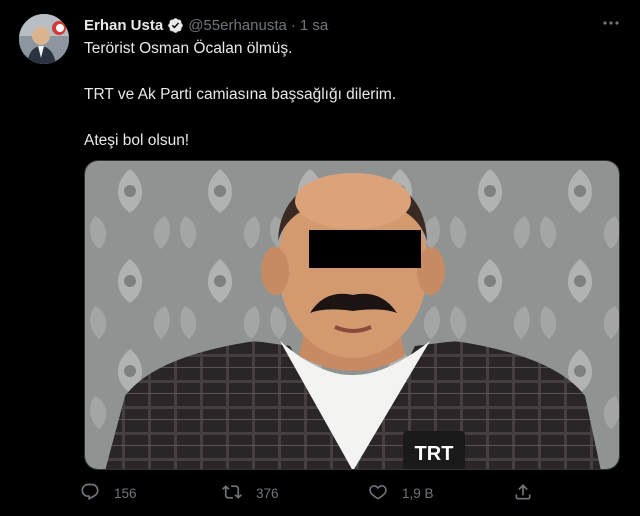 The height and width of the screenshot is (516, 640). I want to click on more-dots-icon, so click(611, 23).